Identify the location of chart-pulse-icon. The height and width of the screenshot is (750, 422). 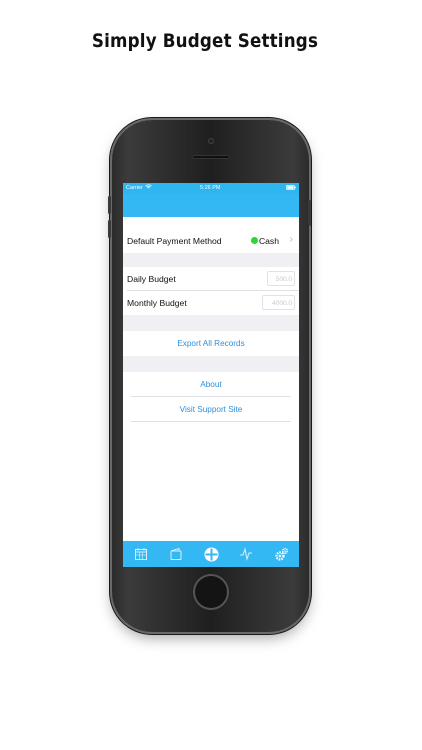
(246, 554).